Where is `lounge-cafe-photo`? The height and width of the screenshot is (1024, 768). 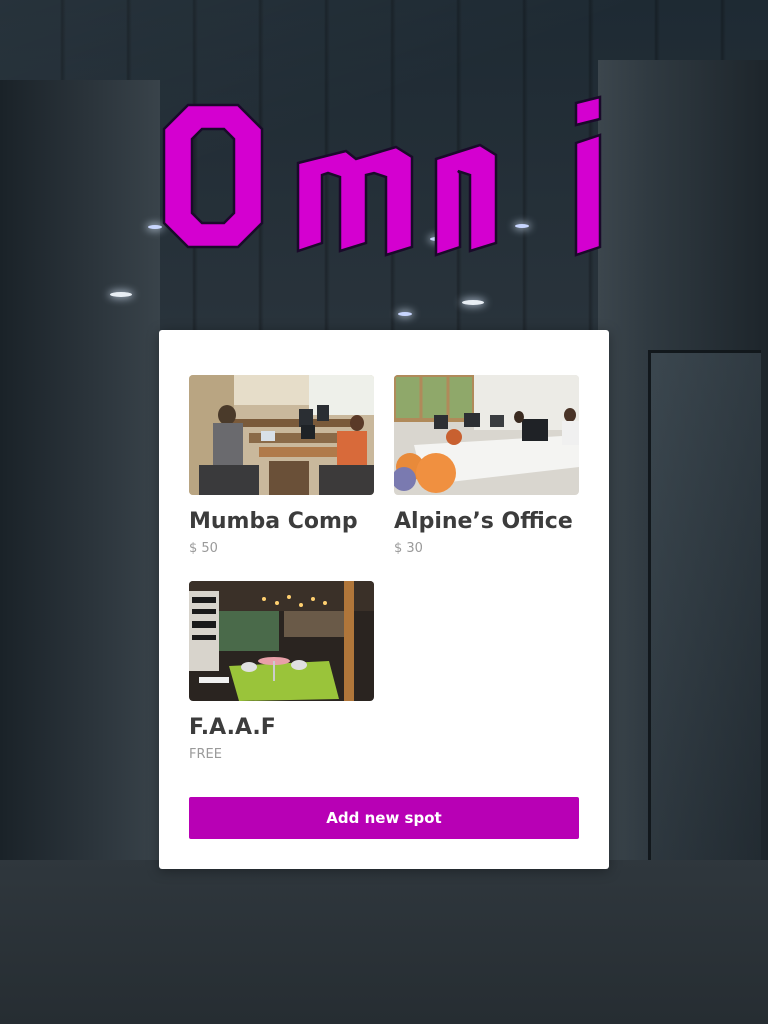 lounge-cafe-photo is located at coordinates (281, 641).